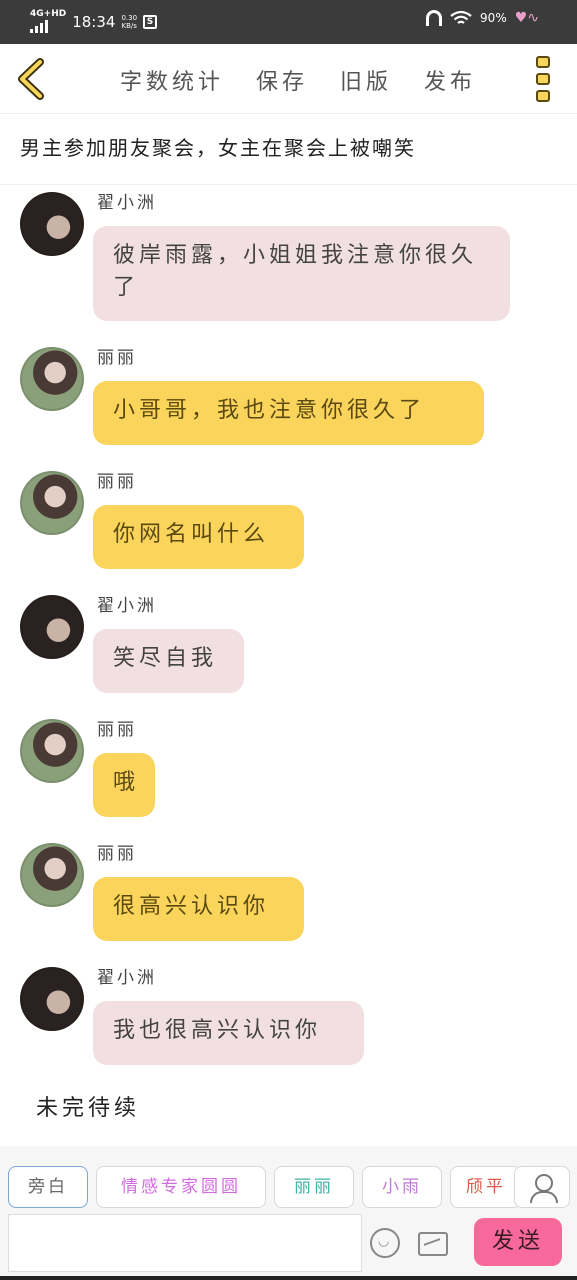 The height and width of the screenshot is (1280, 577). What do you see at coordinates (288, 1213) in the screenshot?
I see `composer-panel: 旁白 情感专家圆圆 丽丽 小雨 颀平 发送` at bounding box center [288, 1213].